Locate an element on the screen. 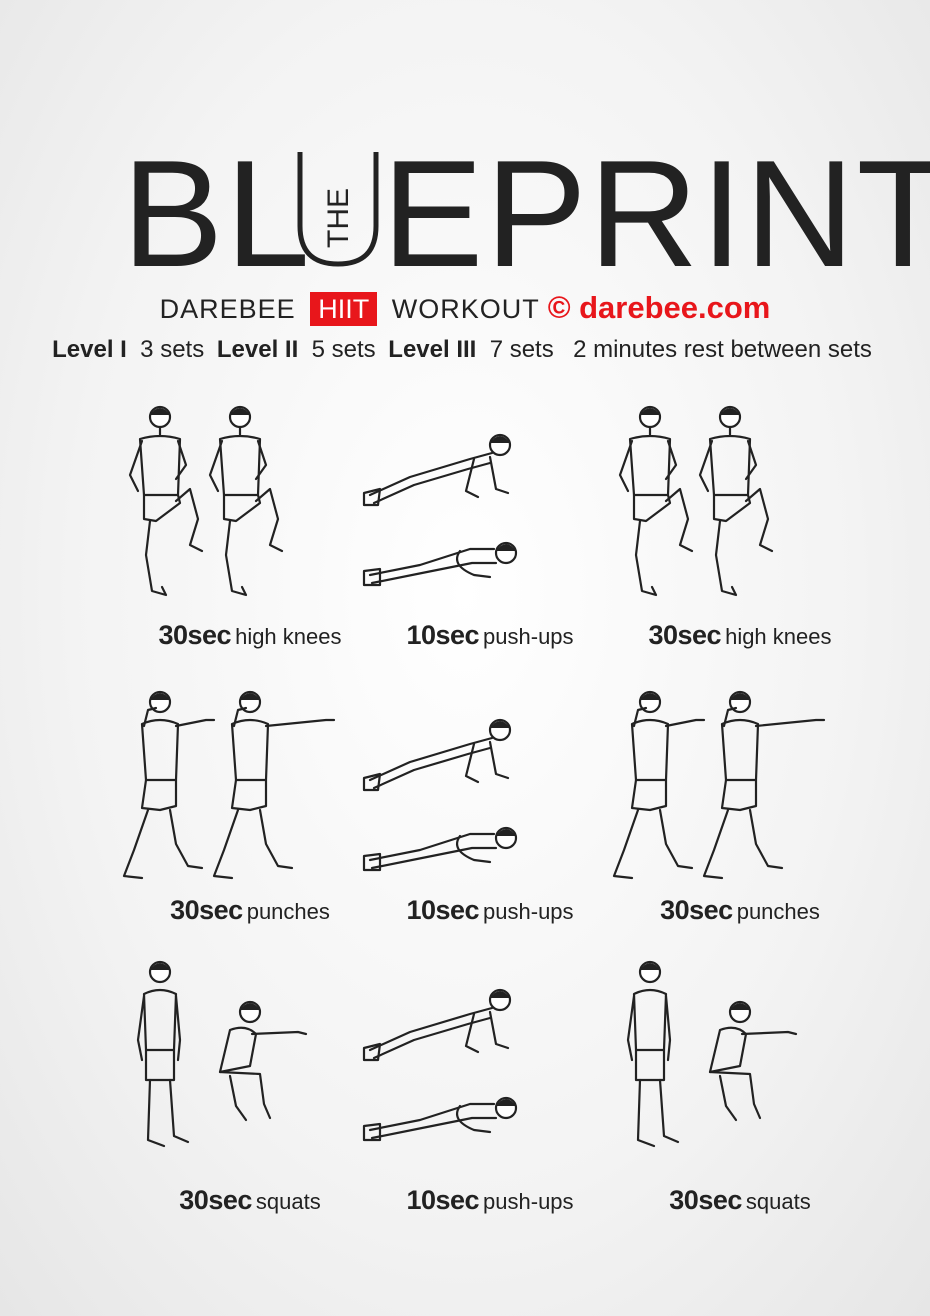  level-3-value: 7 sets is located at coordinates (521, 349).